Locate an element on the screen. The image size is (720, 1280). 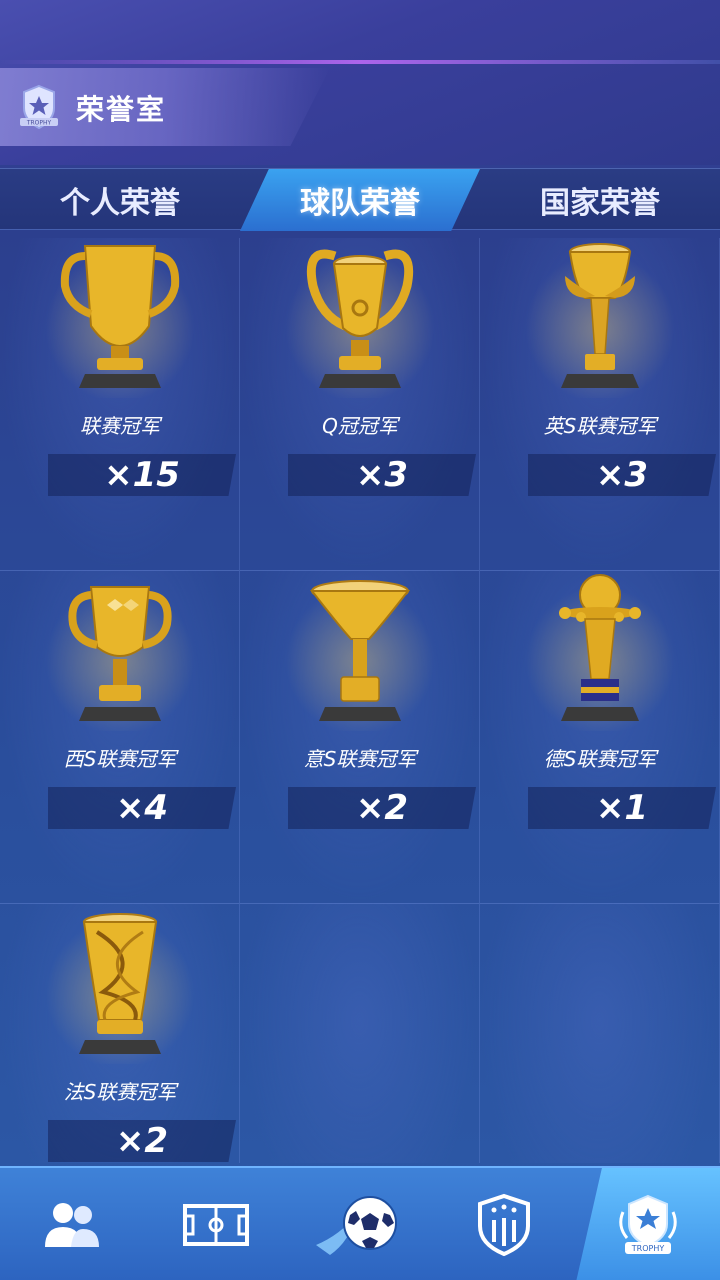
nav-players is located at coordinates (72, 1224).